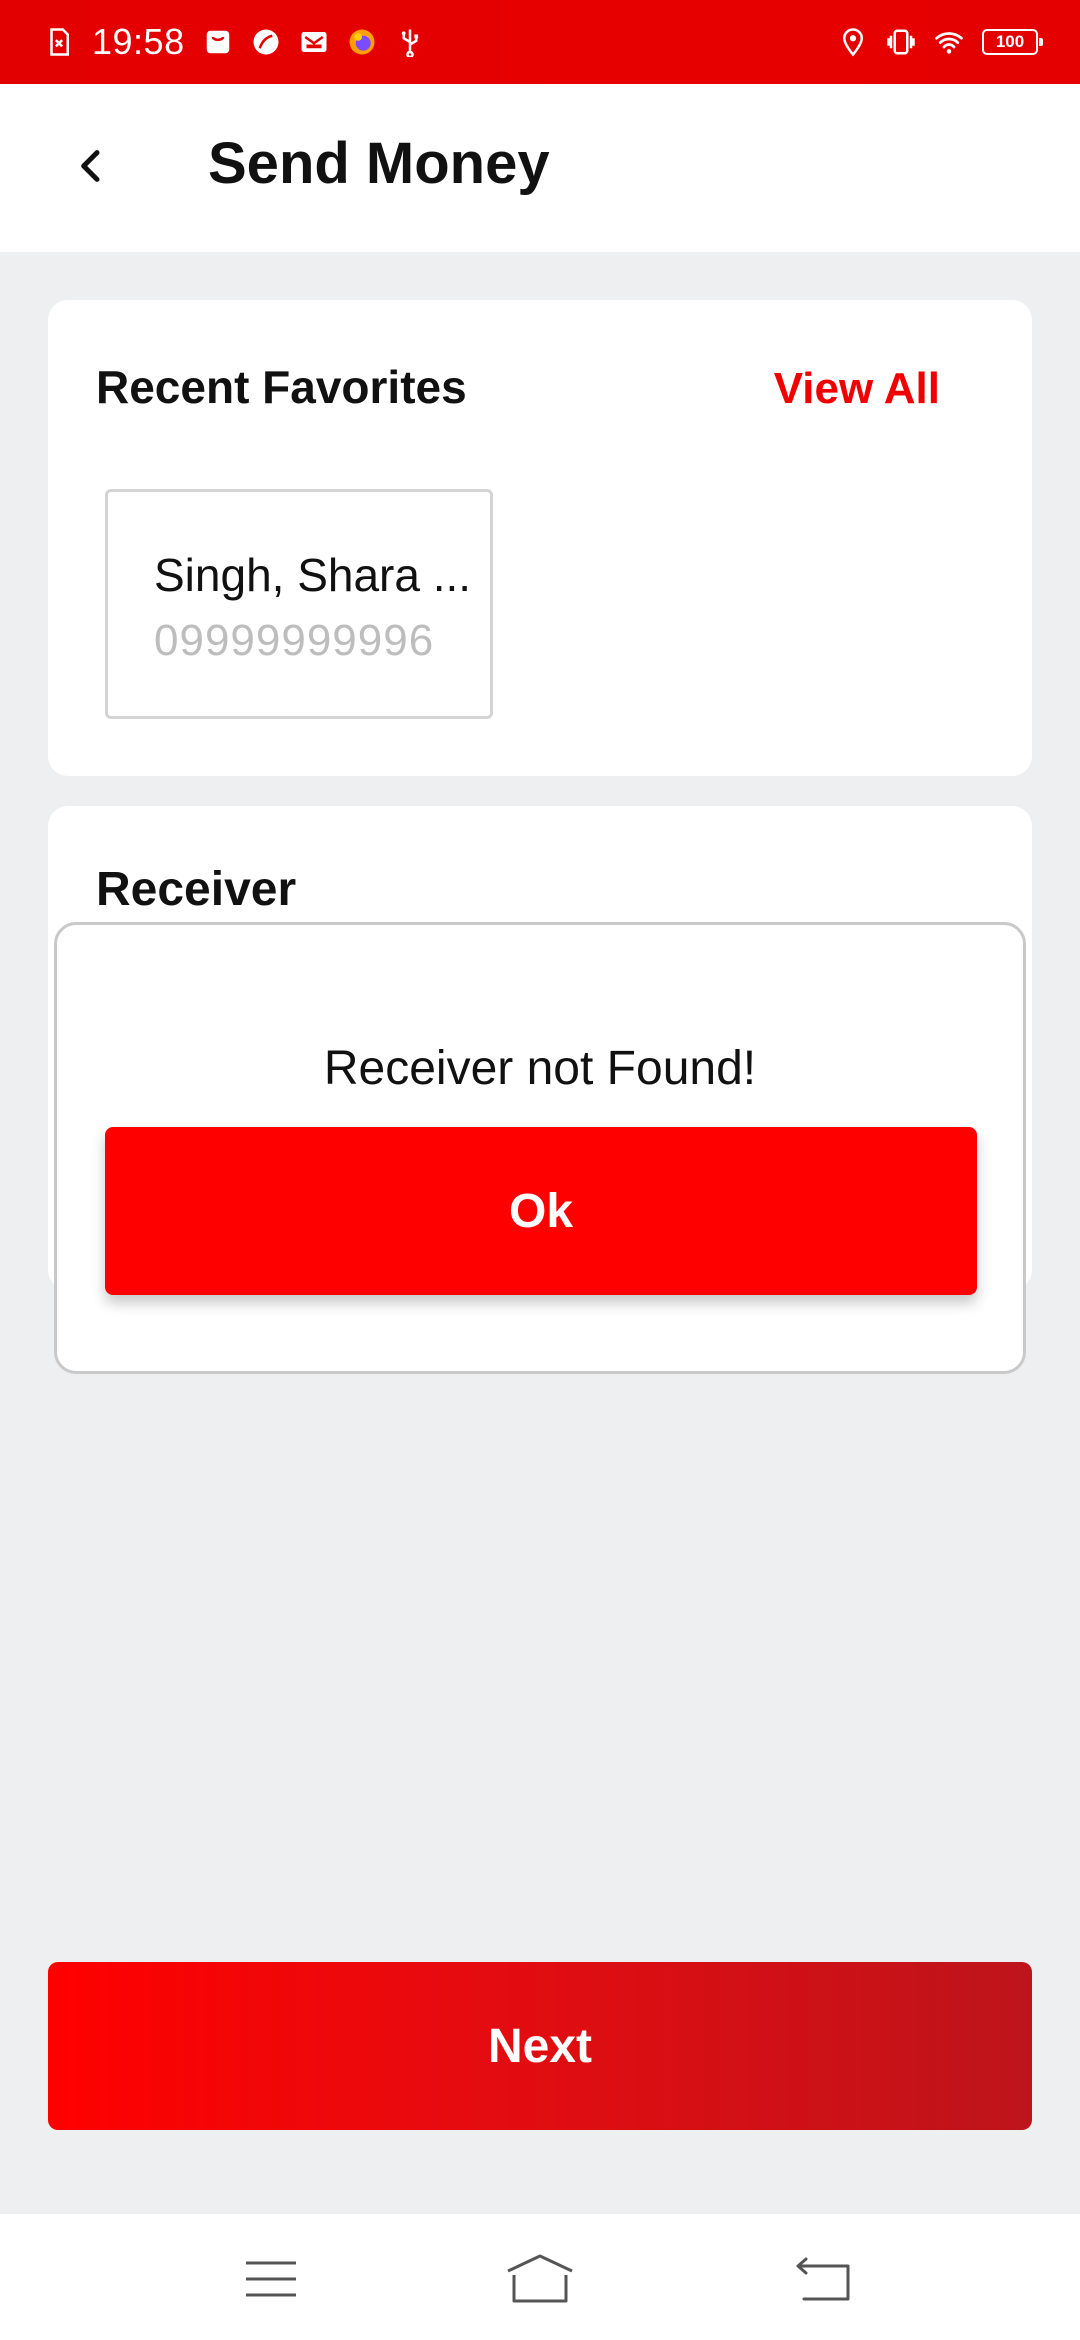 Image resolution: width=1080 pixels, height=2340 pixels. I want to click on favorite-contact-tile: Singh, Shara ... 09999999996, so click(299, 604).